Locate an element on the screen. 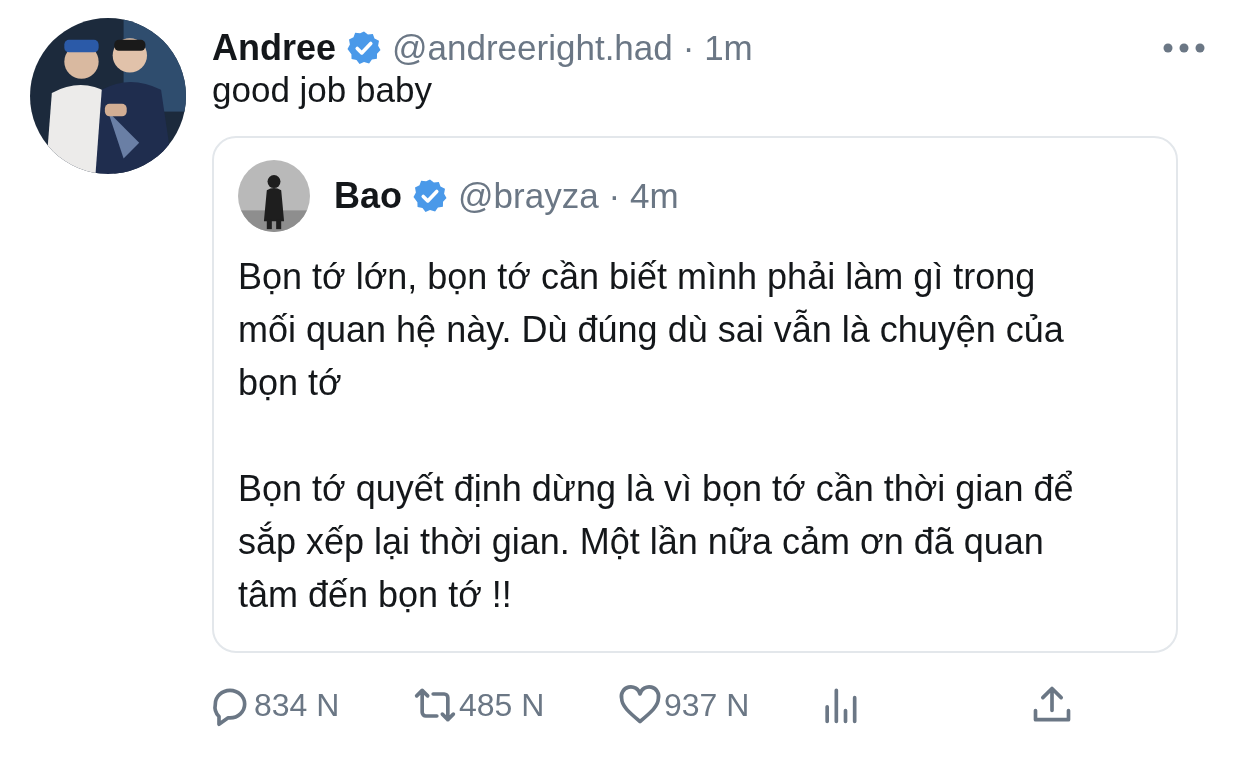 This screenshot has width=1242, height=765. author-handle: @andreeright.had is located at coordinates (532, 48).